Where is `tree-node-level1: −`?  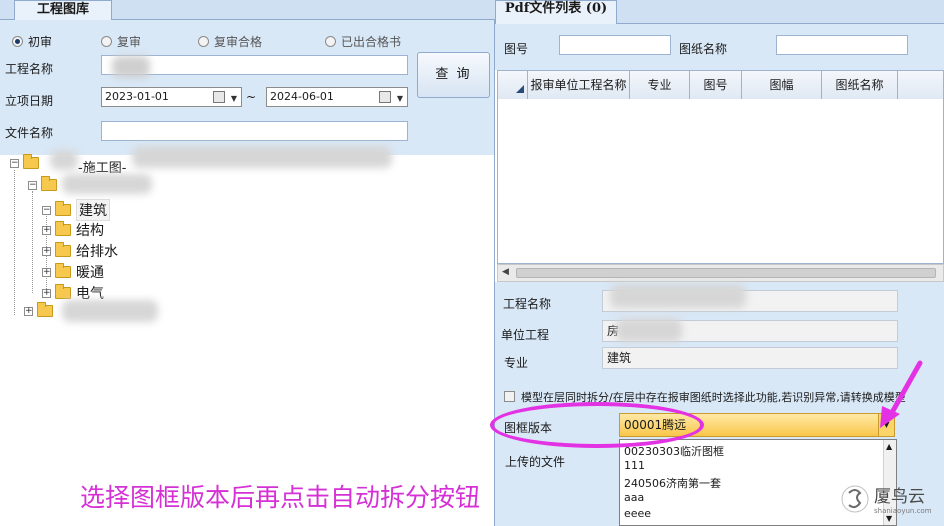 tree-node-level1: − is located at coordinates (45, 183).